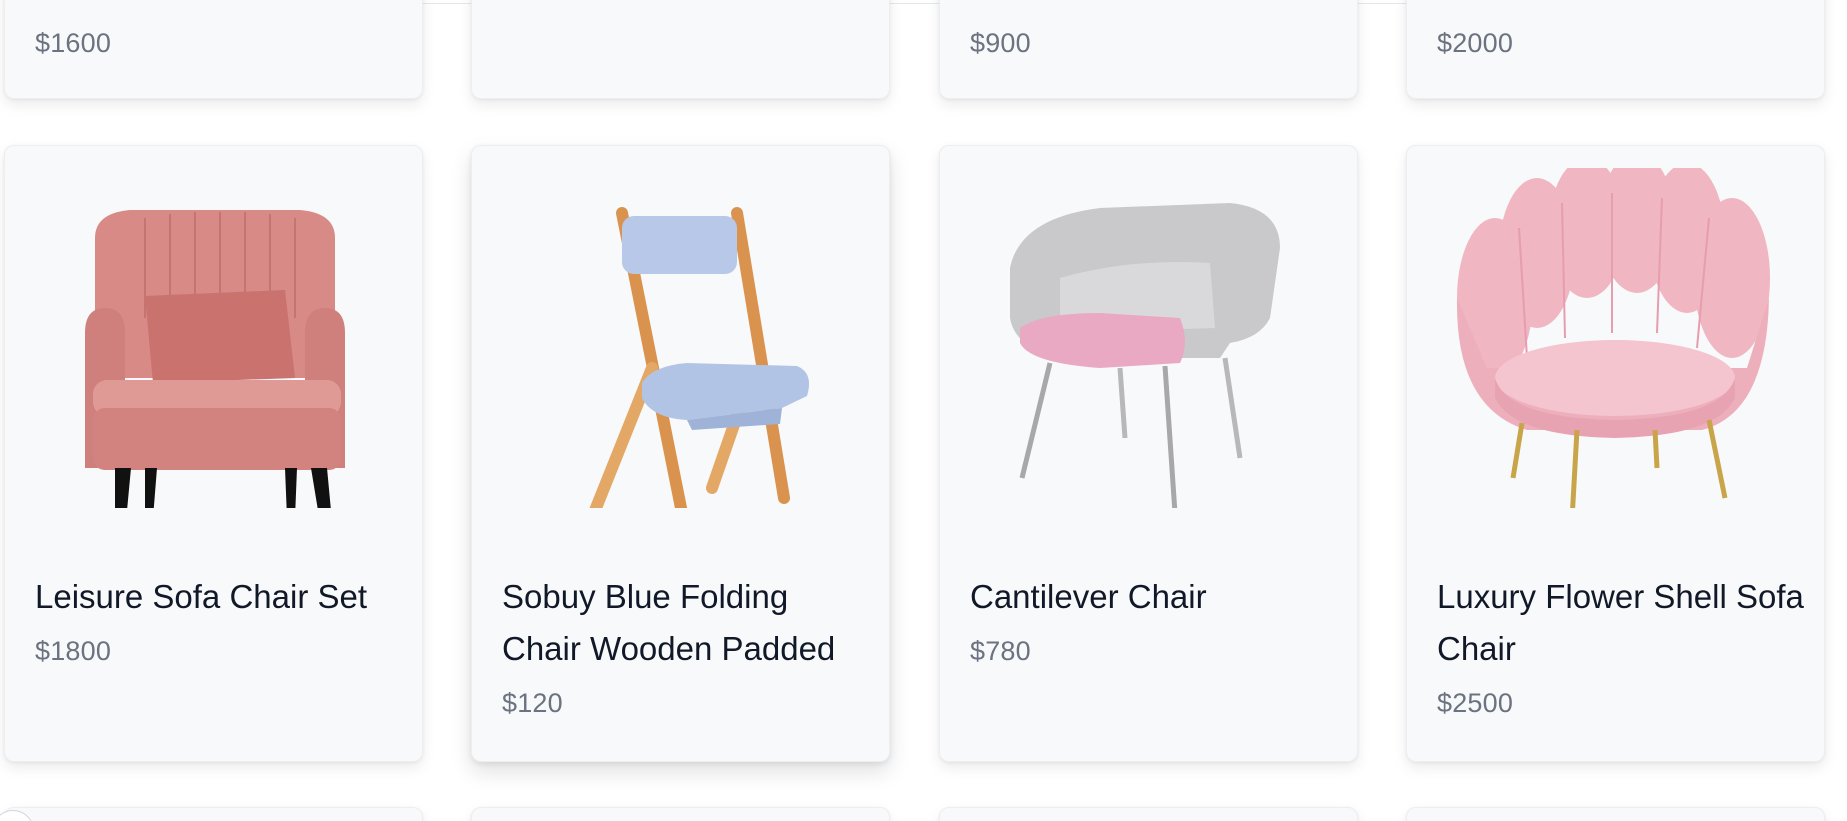 This screenshot has width=1847, height=821. What do you see at coordinates (1617, 337) in the screenshot?
I see `pink-shell-sofa-chair-image` at bounding box center [1617, 337].